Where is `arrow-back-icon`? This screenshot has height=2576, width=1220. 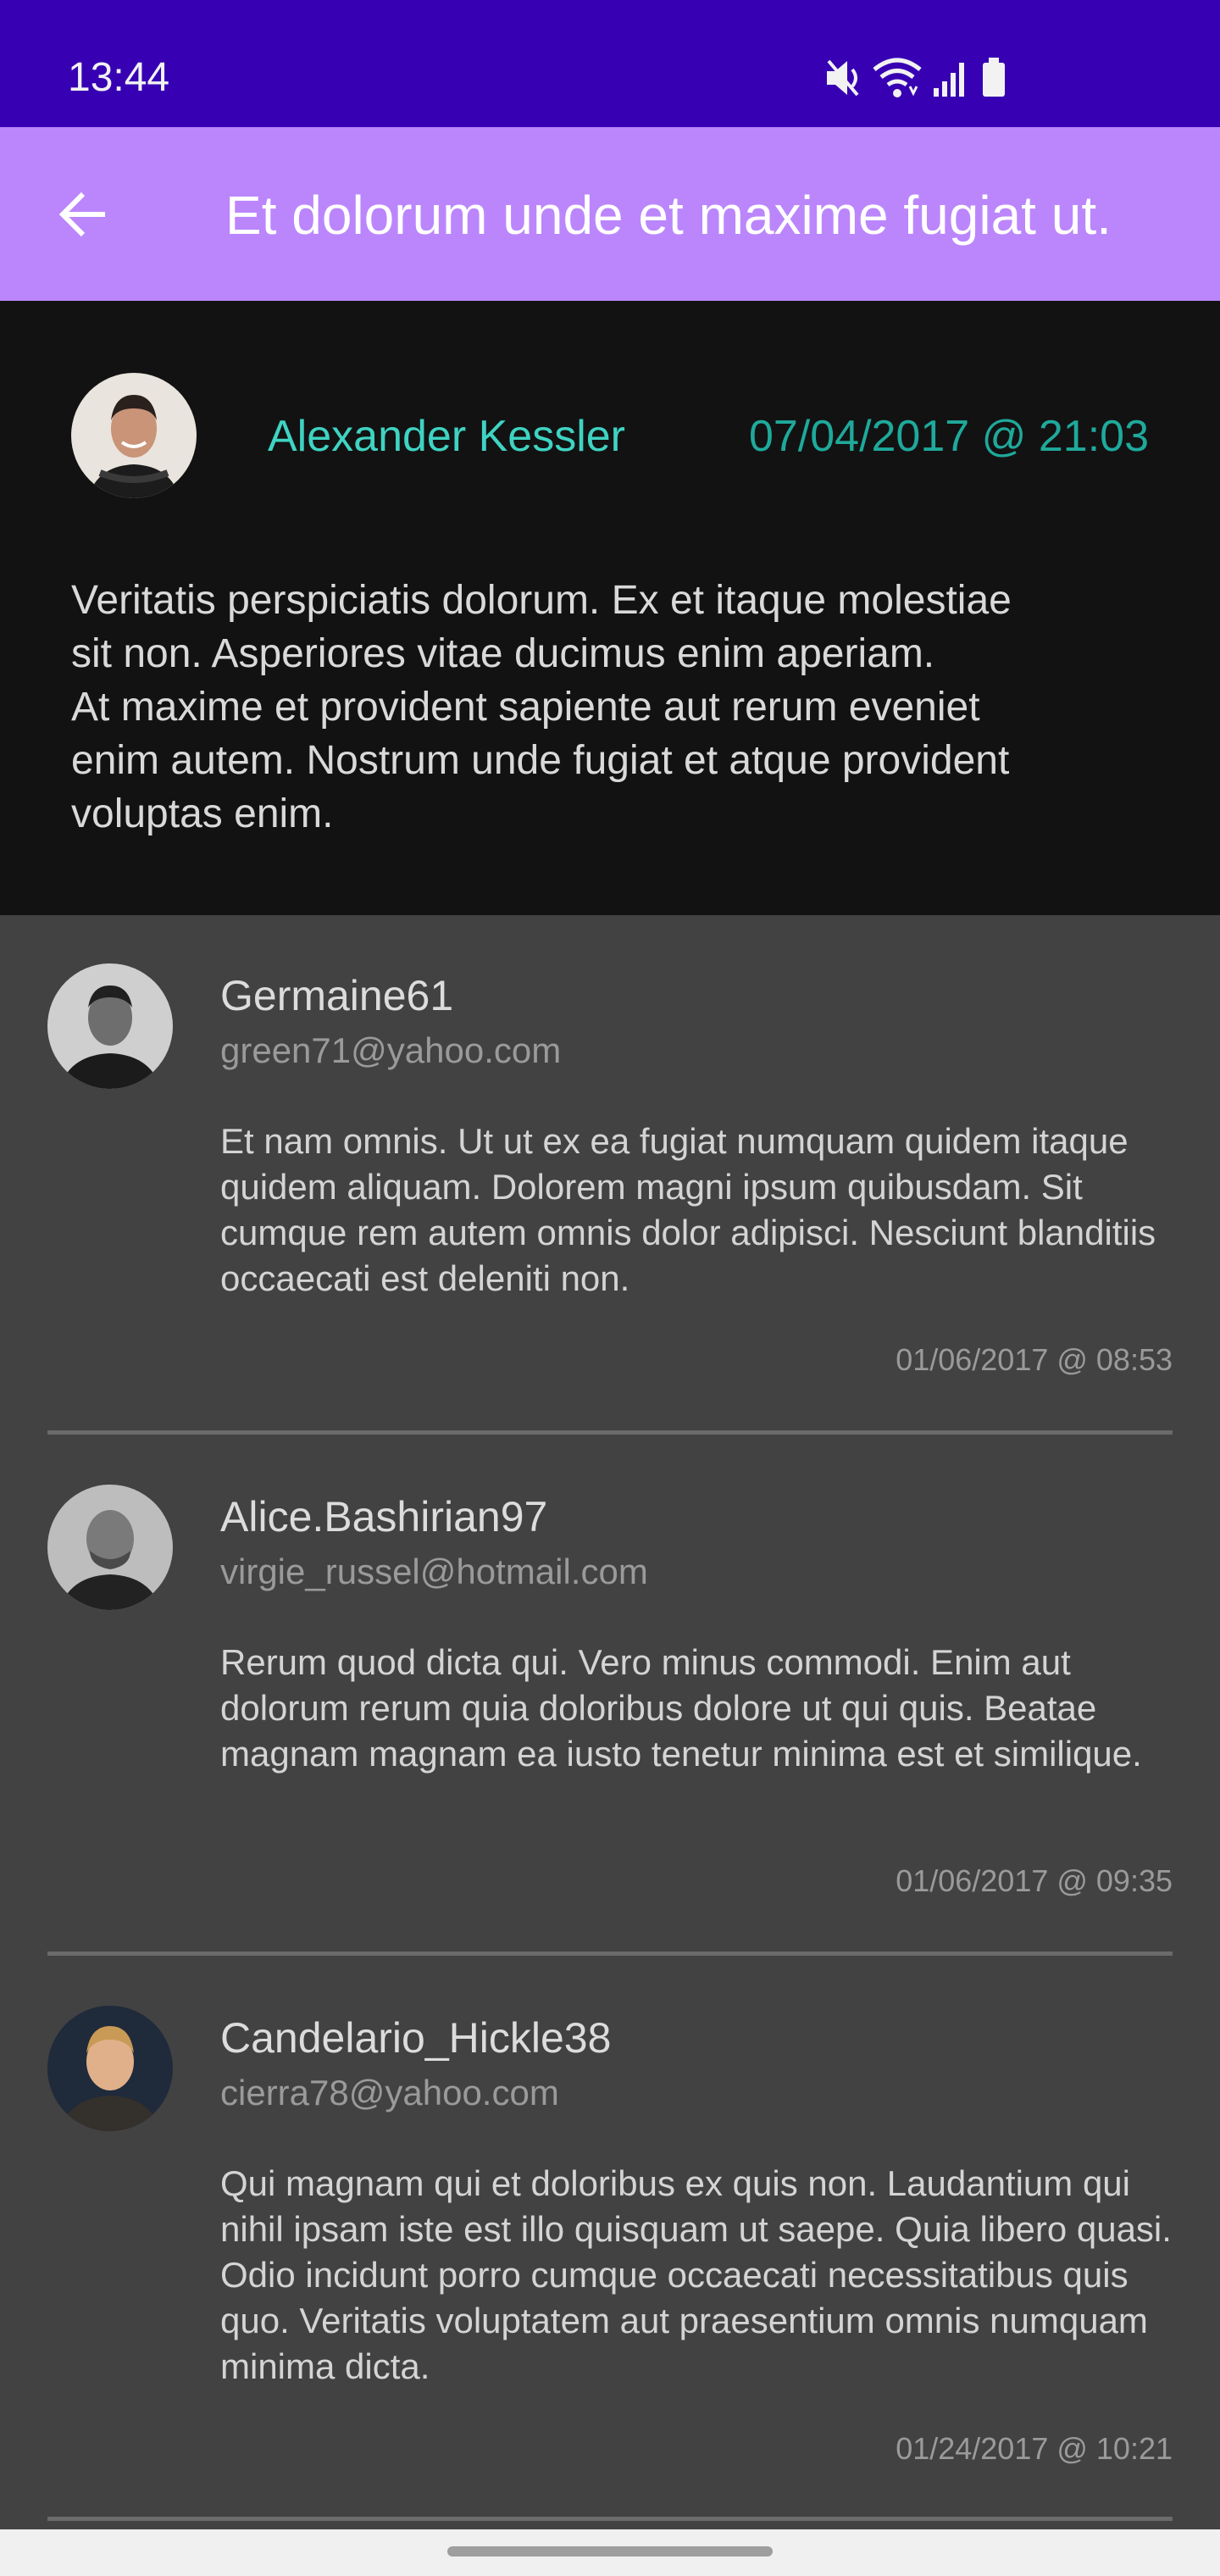
arrow-back-icon is located at coordinates (81, 214).